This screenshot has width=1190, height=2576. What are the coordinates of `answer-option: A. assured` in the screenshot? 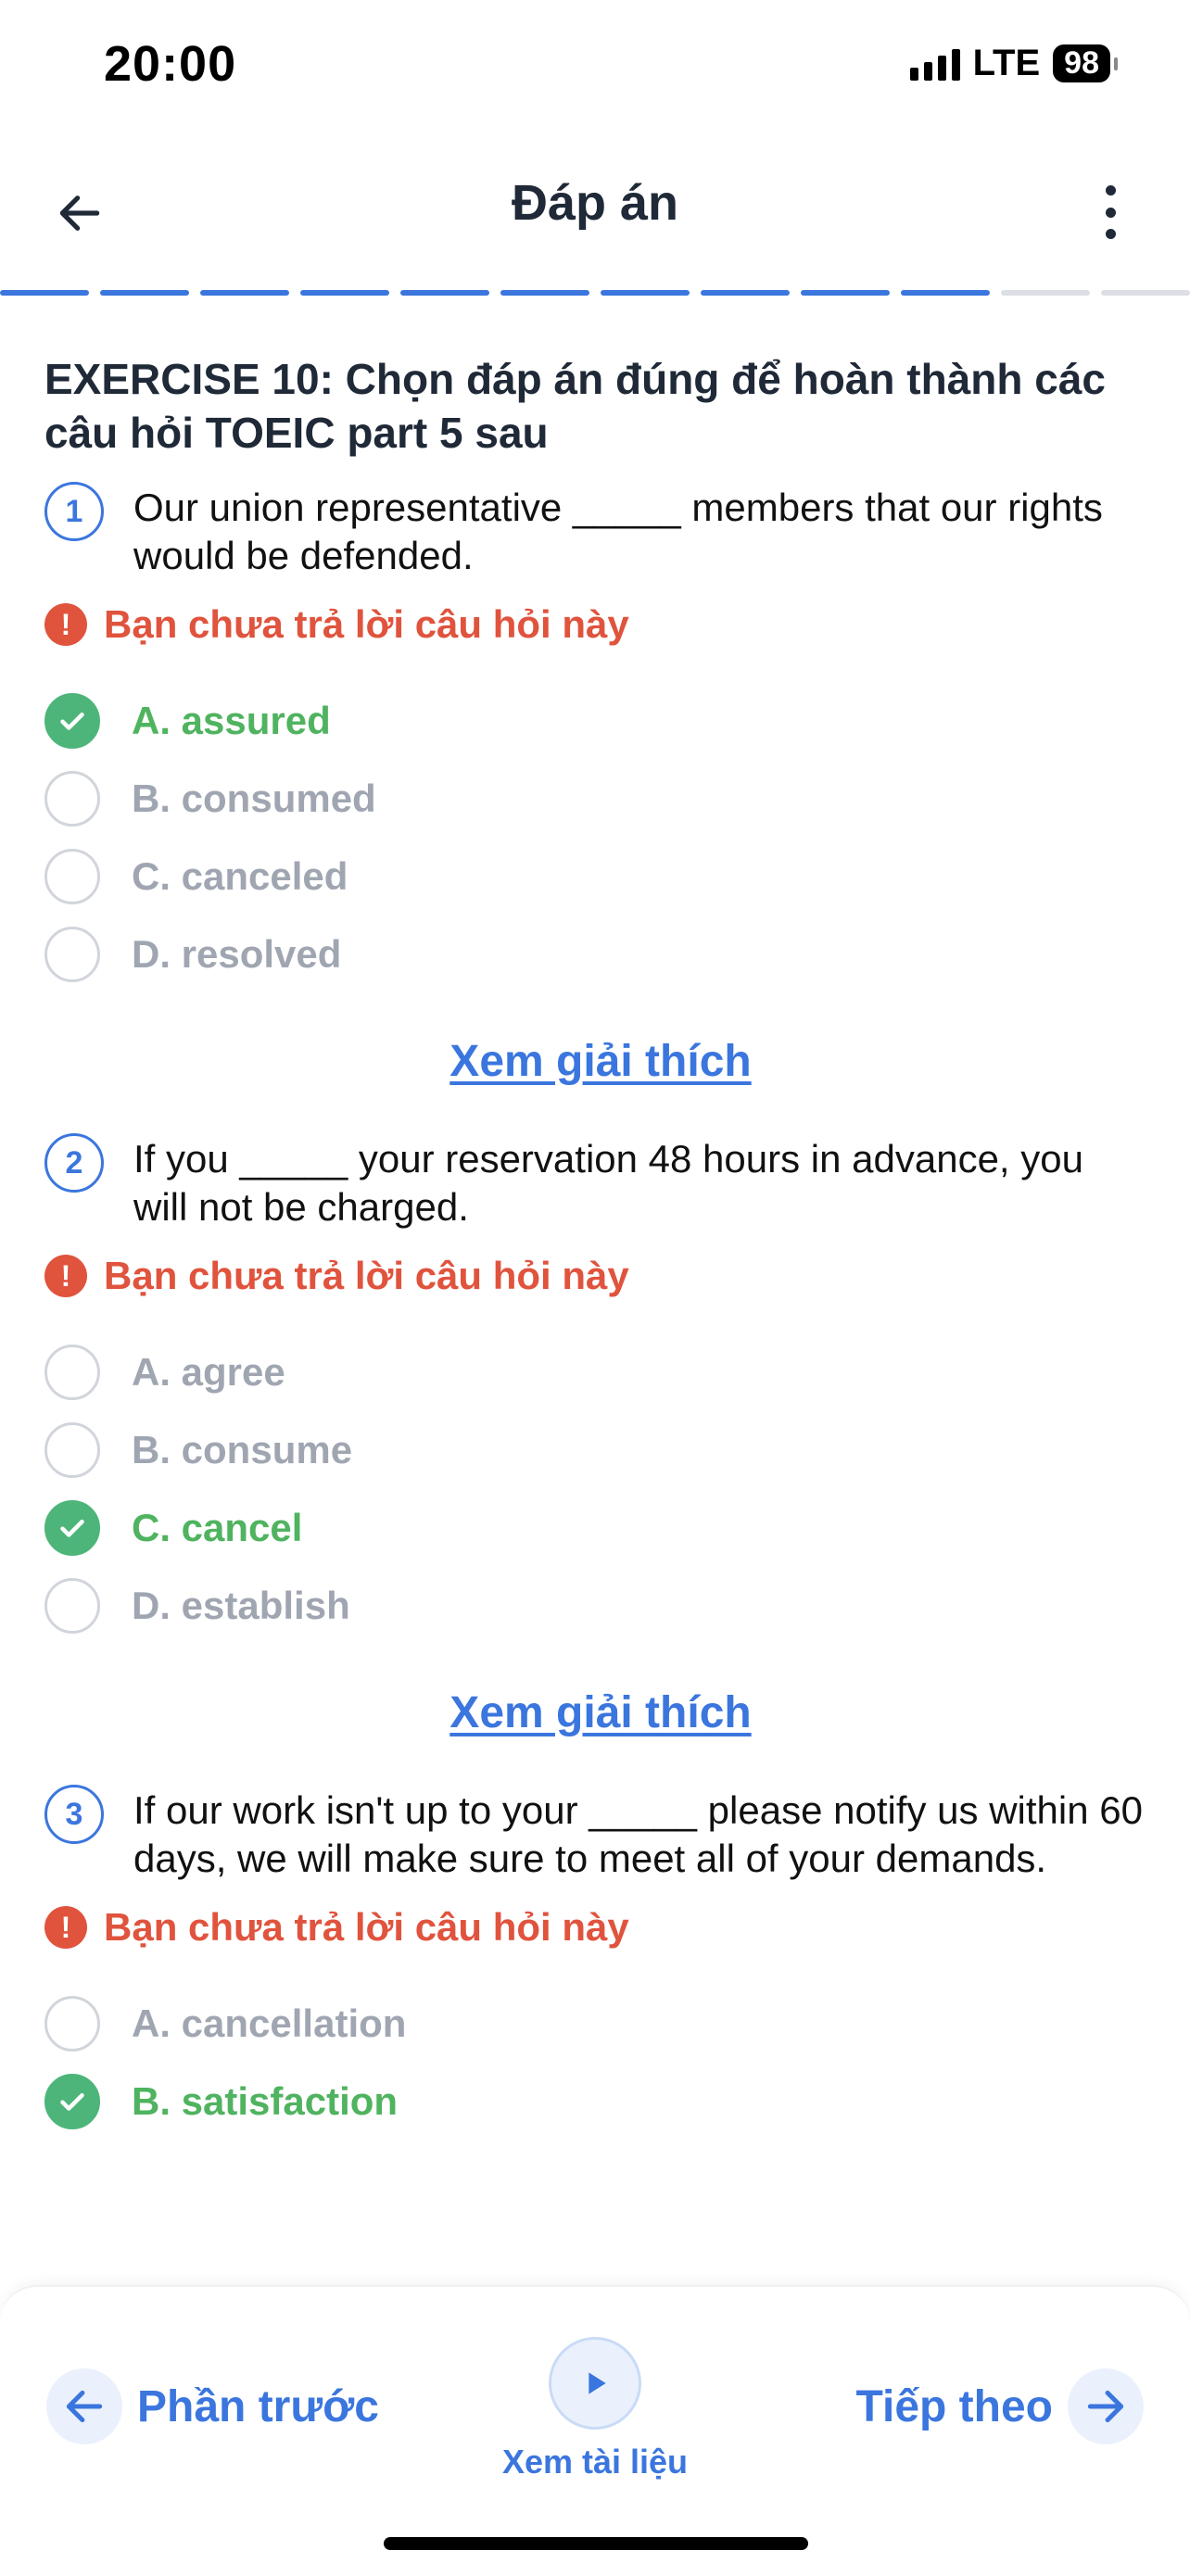 It's located at (600, 721).